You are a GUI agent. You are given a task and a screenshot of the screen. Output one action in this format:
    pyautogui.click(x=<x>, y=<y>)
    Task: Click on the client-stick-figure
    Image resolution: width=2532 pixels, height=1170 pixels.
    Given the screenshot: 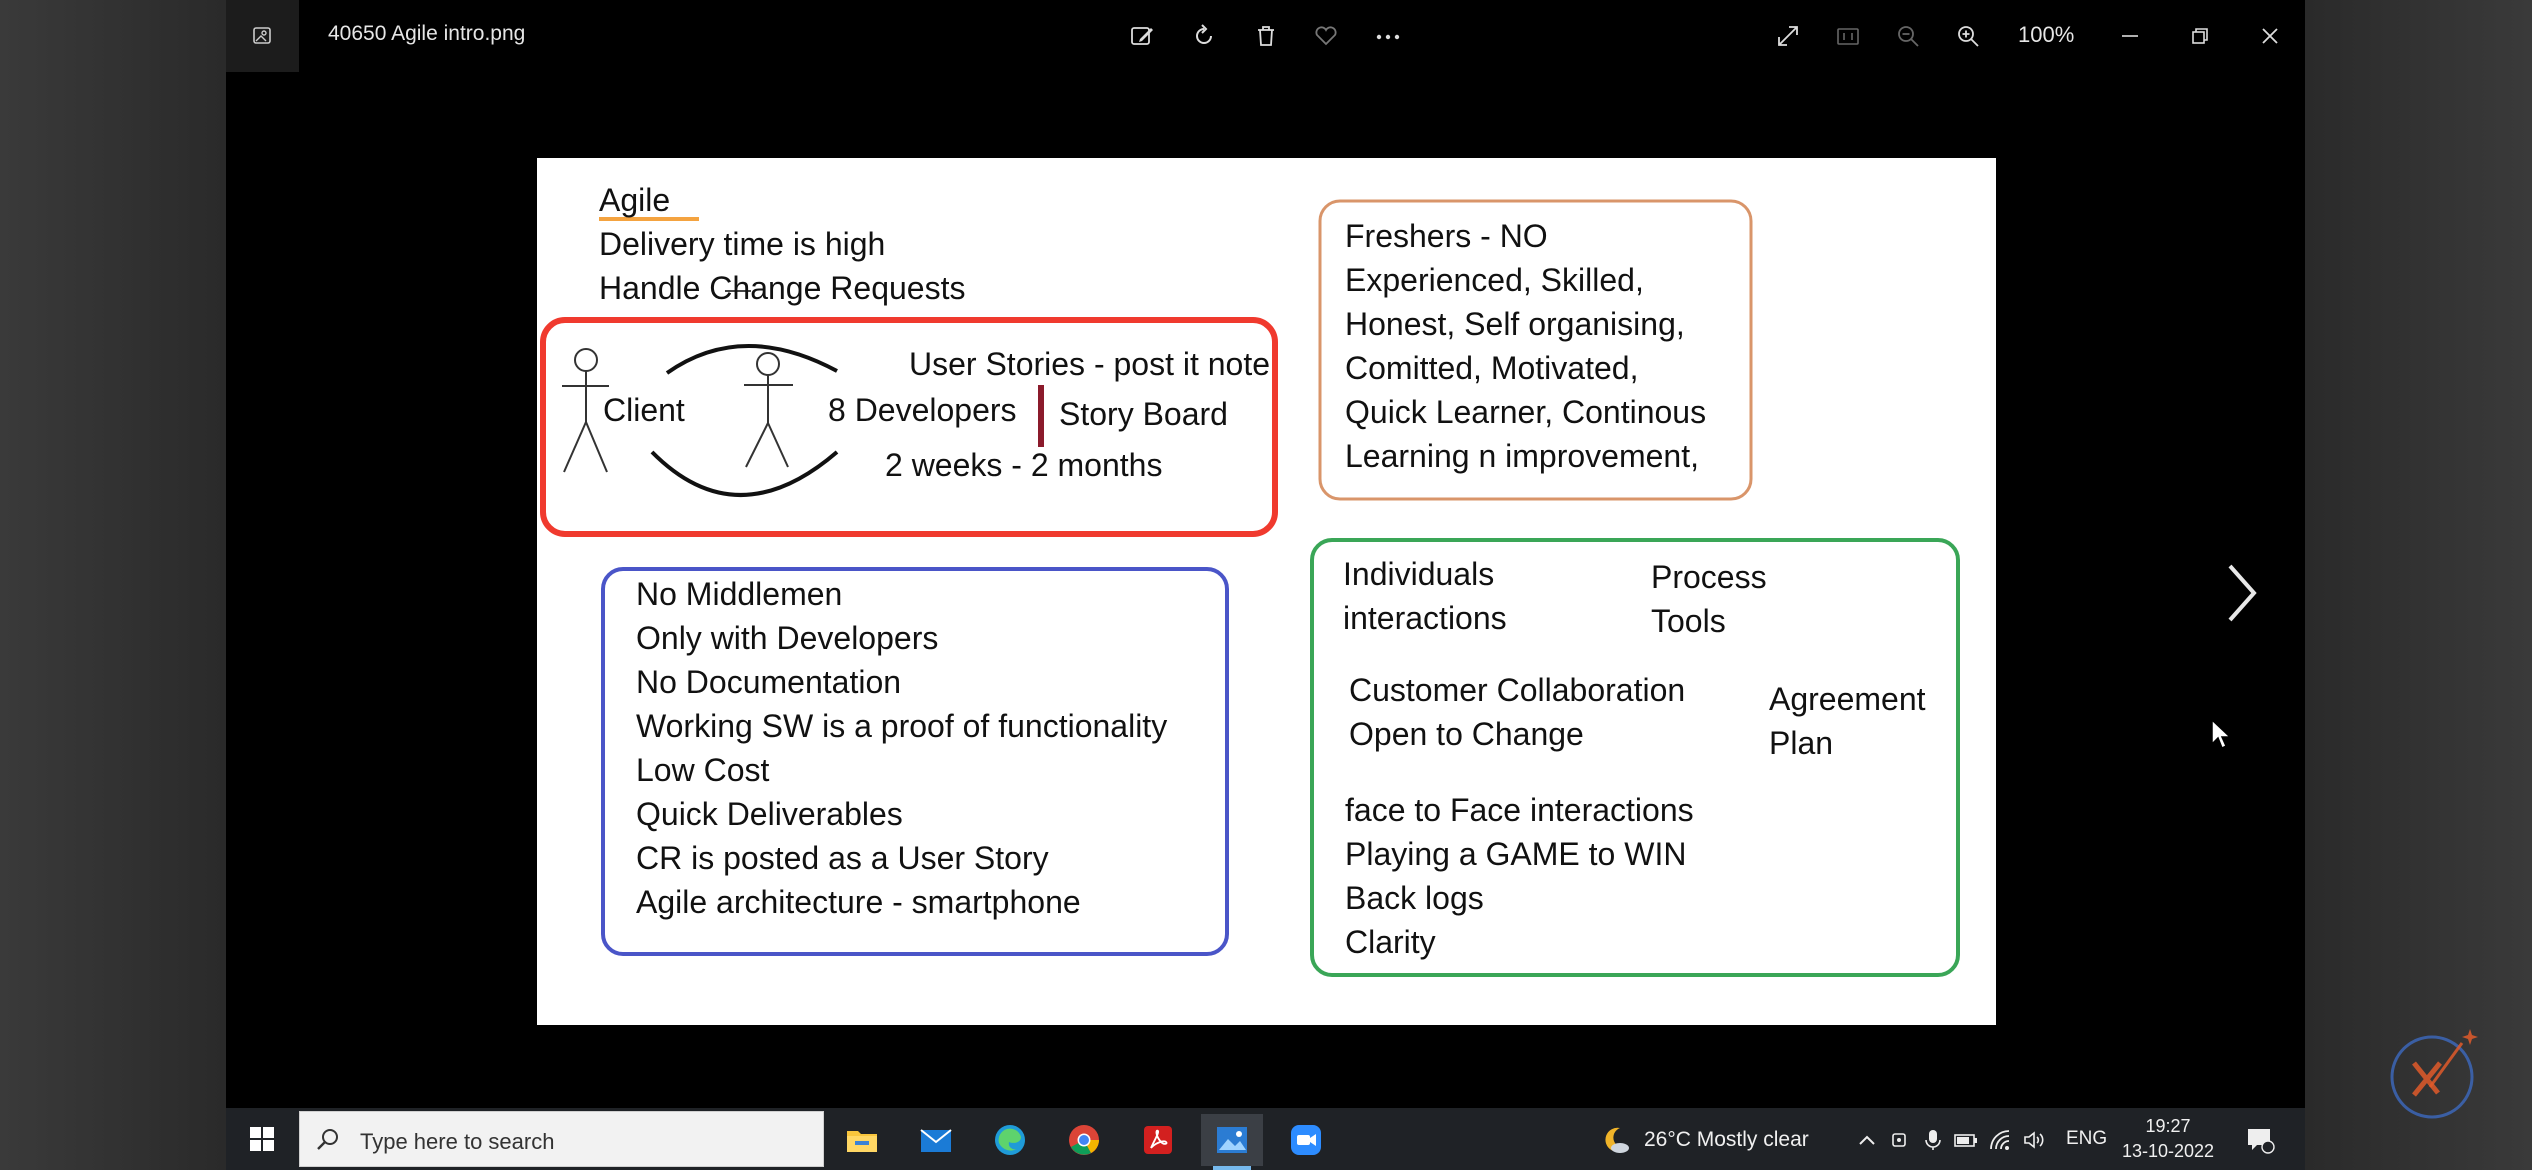 What is the action you would take?
    pyautogui.click(x=585, y=410)
    